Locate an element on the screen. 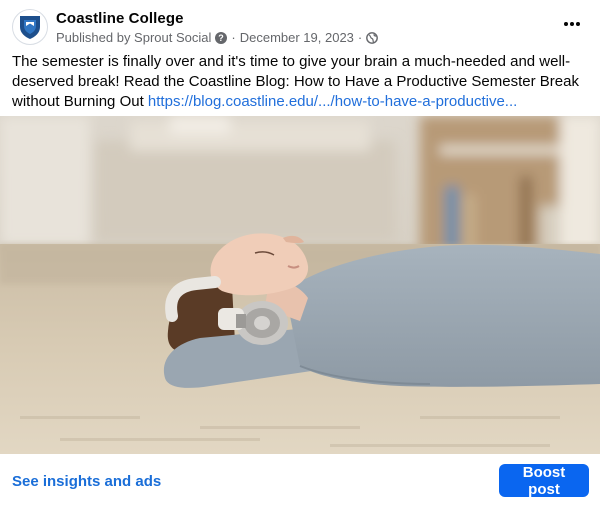 This screenshot has height=507, width=600. coastline-shield-logo-icon is located at coordinates (30, 27).